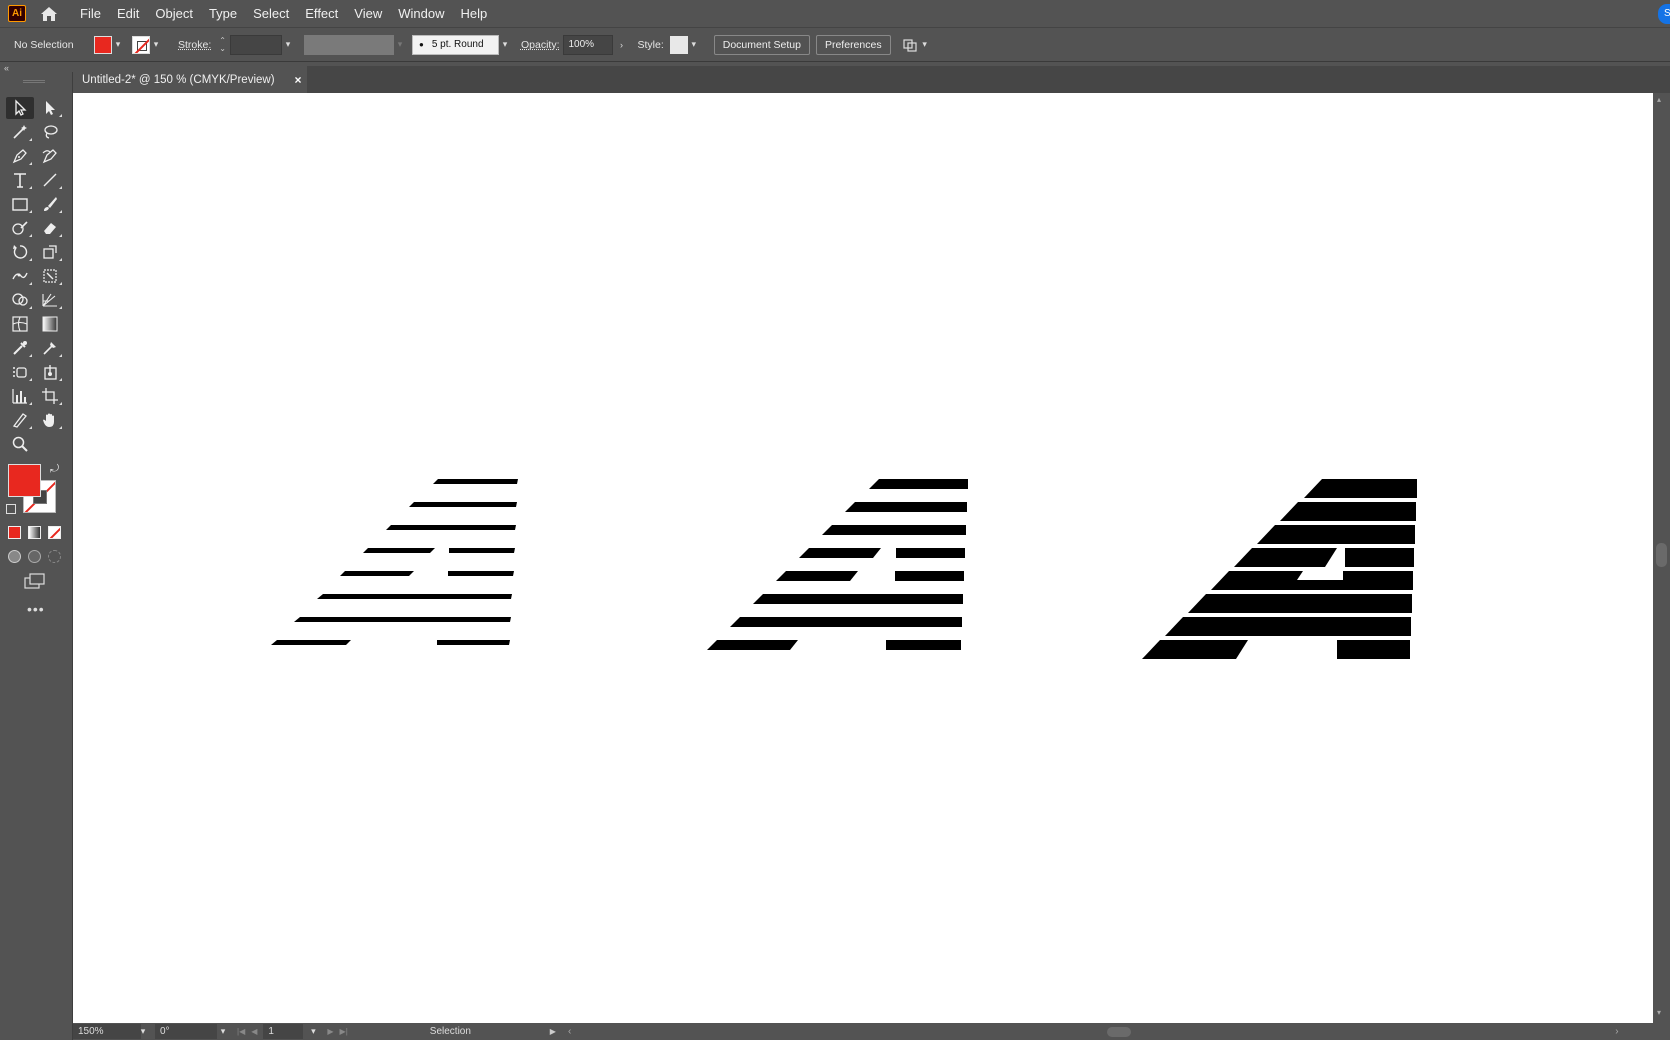  I want to click on live-paint-tool-icon, so click(50, 372).